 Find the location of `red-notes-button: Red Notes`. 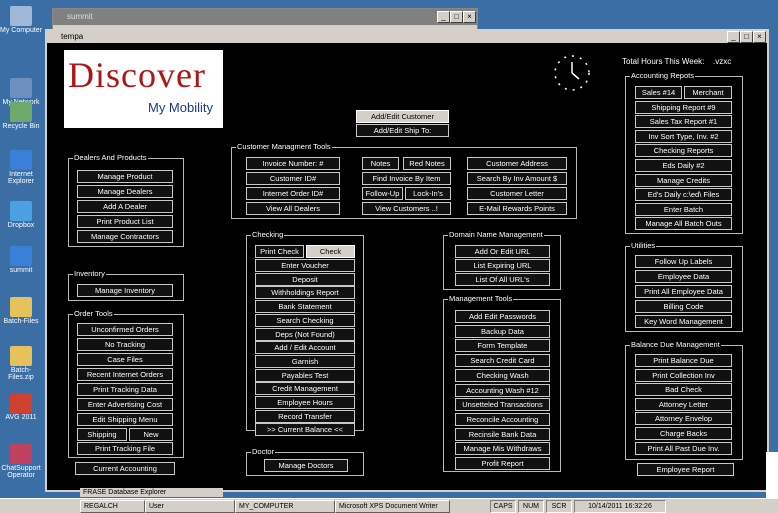

red-notes-button: Red Notes is located at coordinates (427, 163).